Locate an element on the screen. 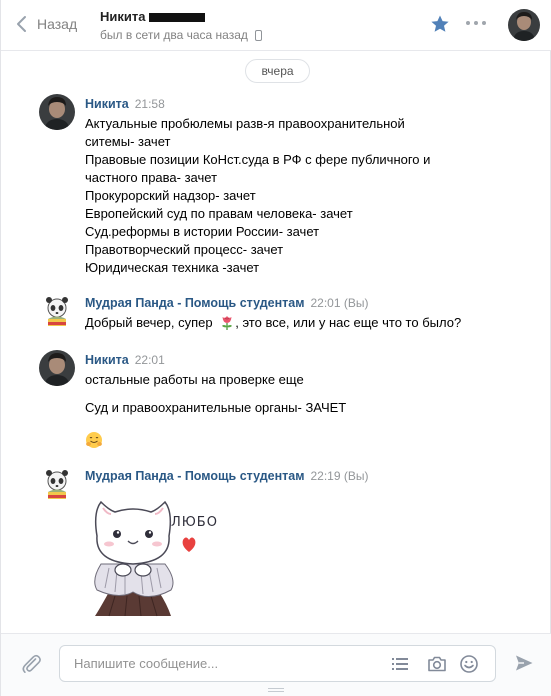 The width and height of the screenshot is (551, 696). message-header: Никита 21:58 is located at coordinates (125, 104).